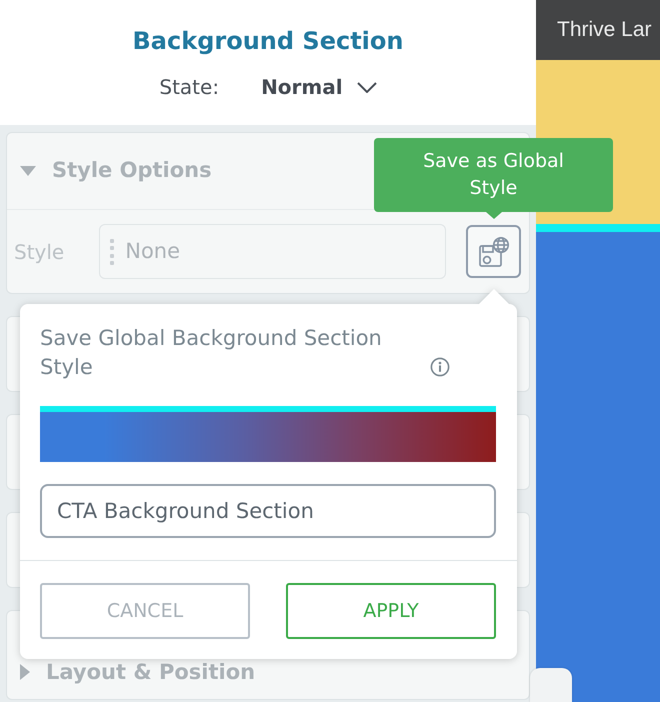 This screenshot has width=660, height=702. What do you see at coordinates (211, 353) in the screenshot?
I see `popover-title: Save Global Background Section Style` at bounding box center [211, 353].